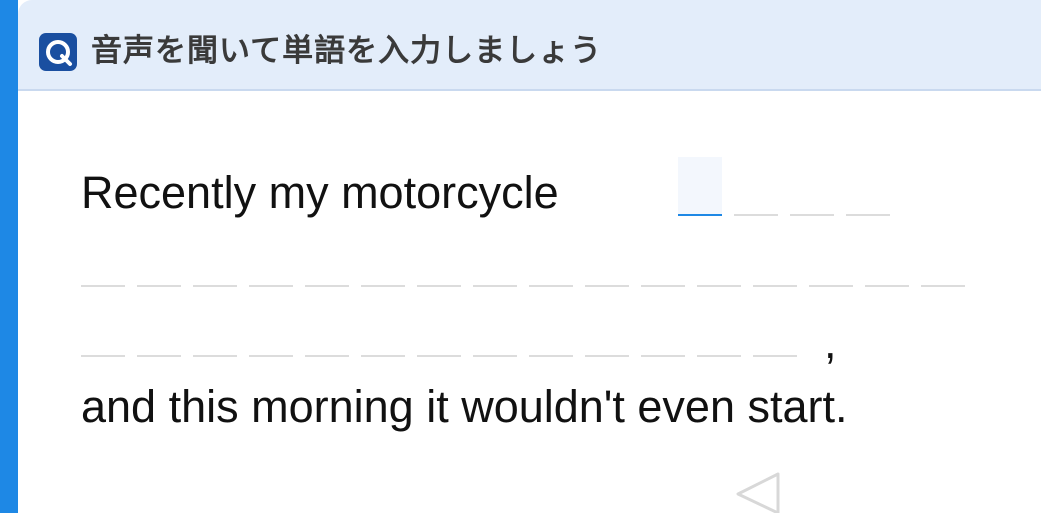 This screenshot has height=513, width=1041. What do you see at coordinates (347, 51) in the screenshot?
I see `page-title: 音声を聞いて単語を入力しましょう` at bounding box center [347, 51].